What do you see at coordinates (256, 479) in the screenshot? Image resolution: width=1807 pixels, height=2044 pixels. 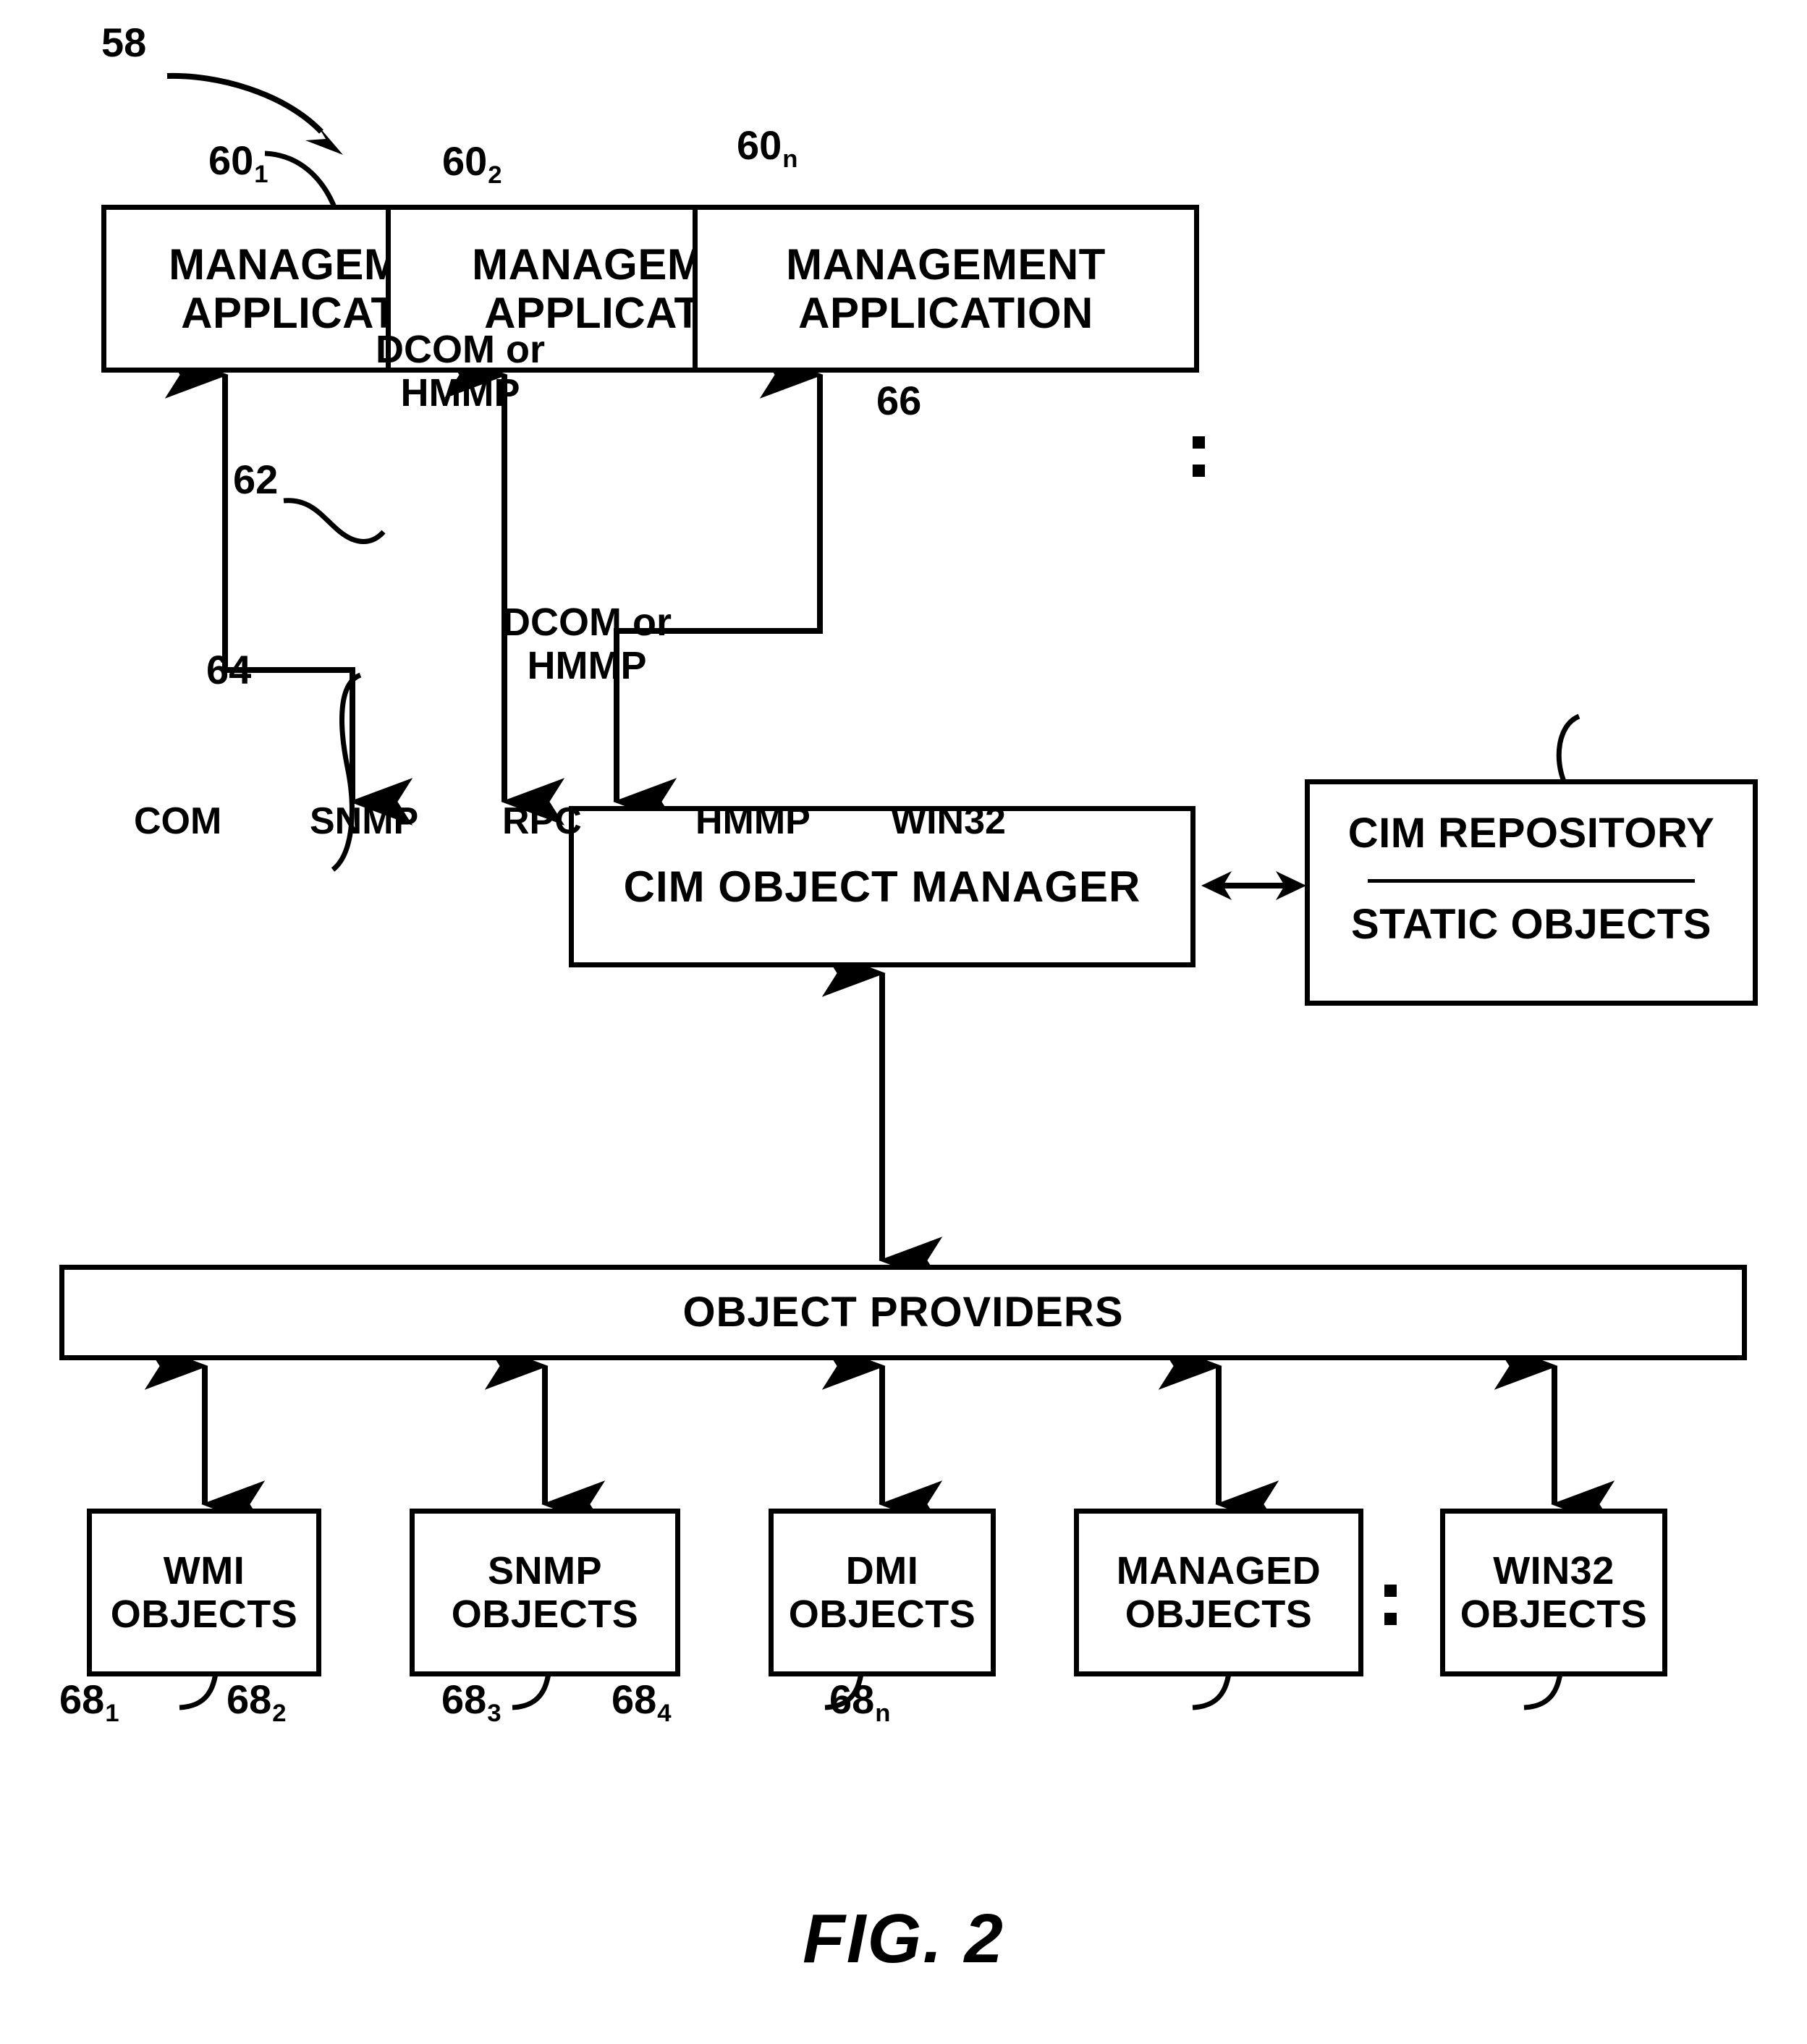 I see `reference-numeral-62: 62` at bounding box center [256, 479].